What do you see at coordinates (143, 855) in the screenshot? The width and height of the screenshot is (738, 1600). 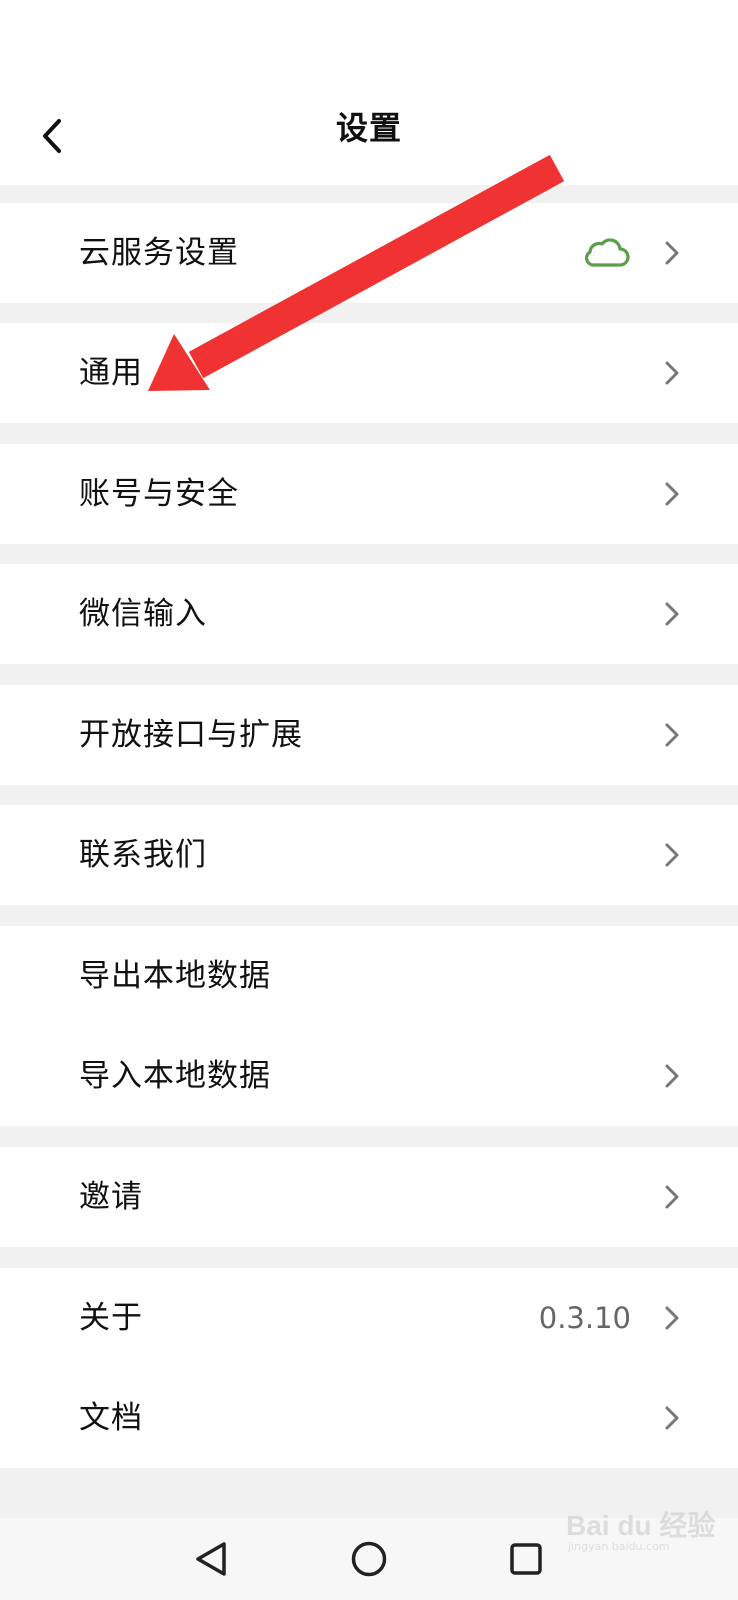 I see `settings-item-label: 联系我们` at bounding box center [143, 855].